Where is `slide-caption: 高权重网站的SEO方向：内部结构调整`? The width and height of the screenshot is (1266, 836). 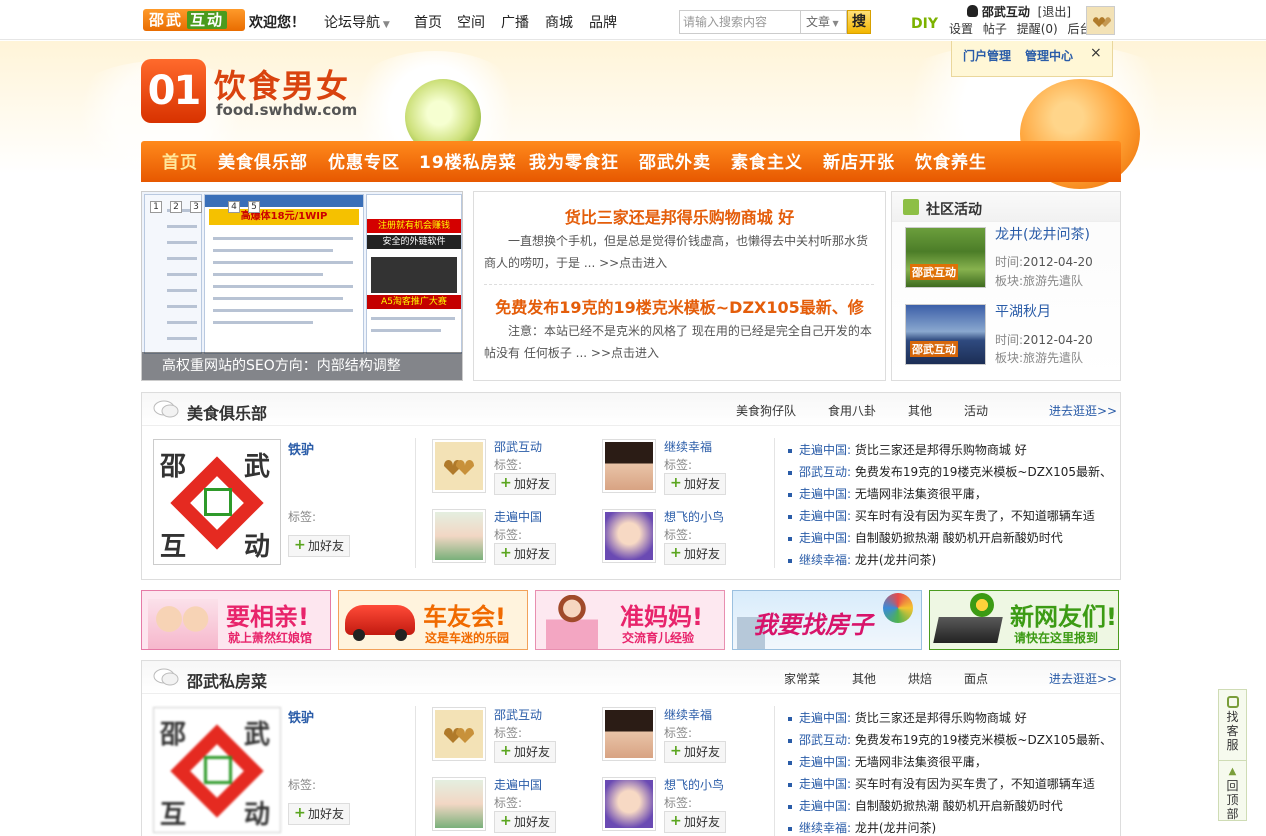
slide-caption: 高权重网站的SEO方向：内部结构调整 is located at coordinates (302, 366).